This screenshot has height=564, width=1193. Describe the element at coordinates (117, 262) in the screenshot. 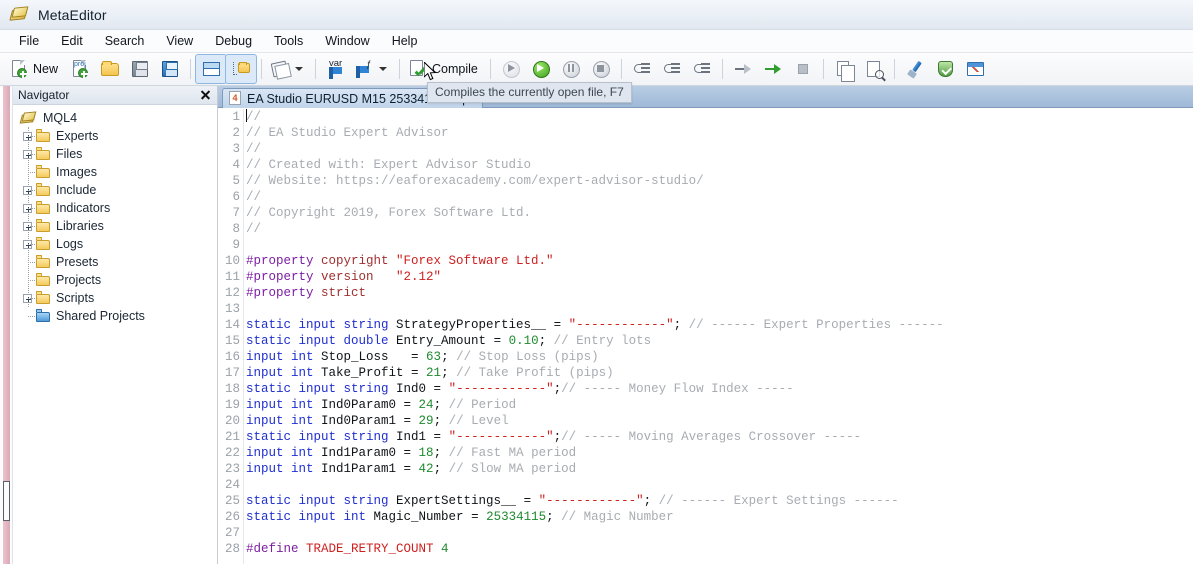

I see `sidebar-item-presets: Presets` at that location.